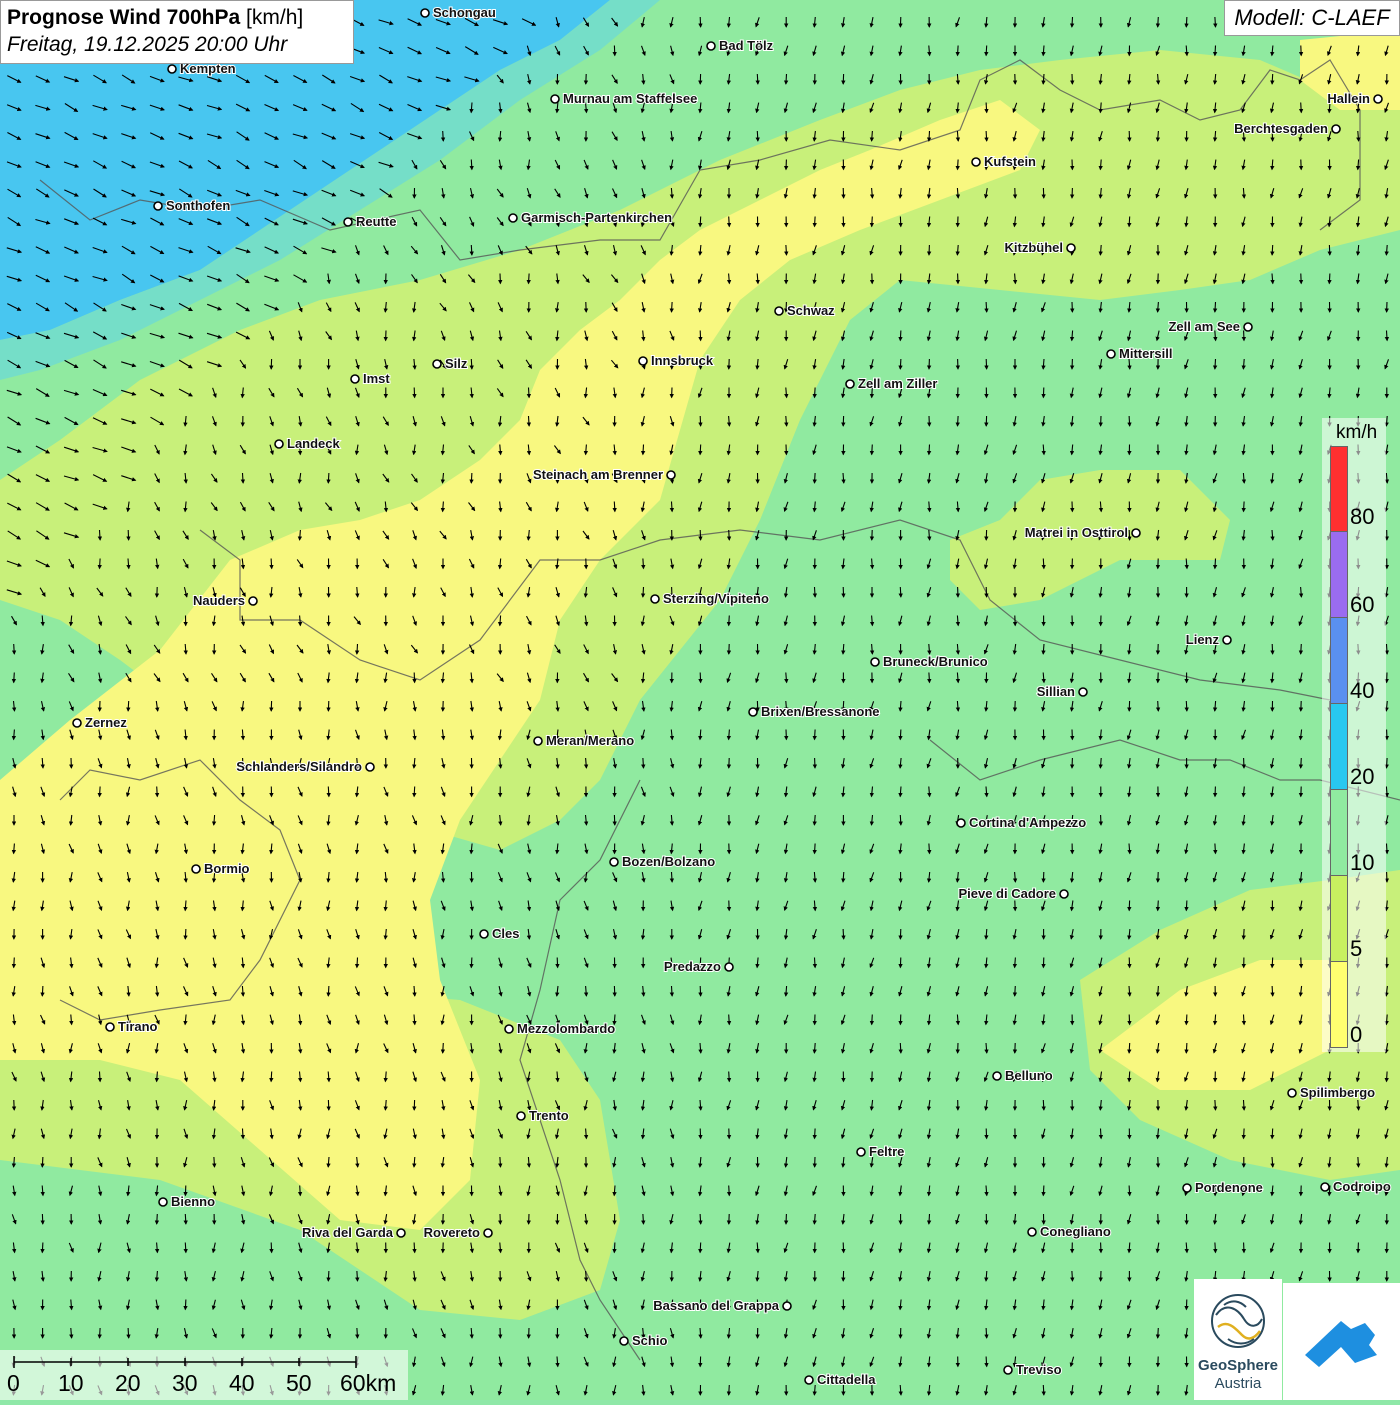  I want to click on city-label: Hallein, so click(1348, 98).